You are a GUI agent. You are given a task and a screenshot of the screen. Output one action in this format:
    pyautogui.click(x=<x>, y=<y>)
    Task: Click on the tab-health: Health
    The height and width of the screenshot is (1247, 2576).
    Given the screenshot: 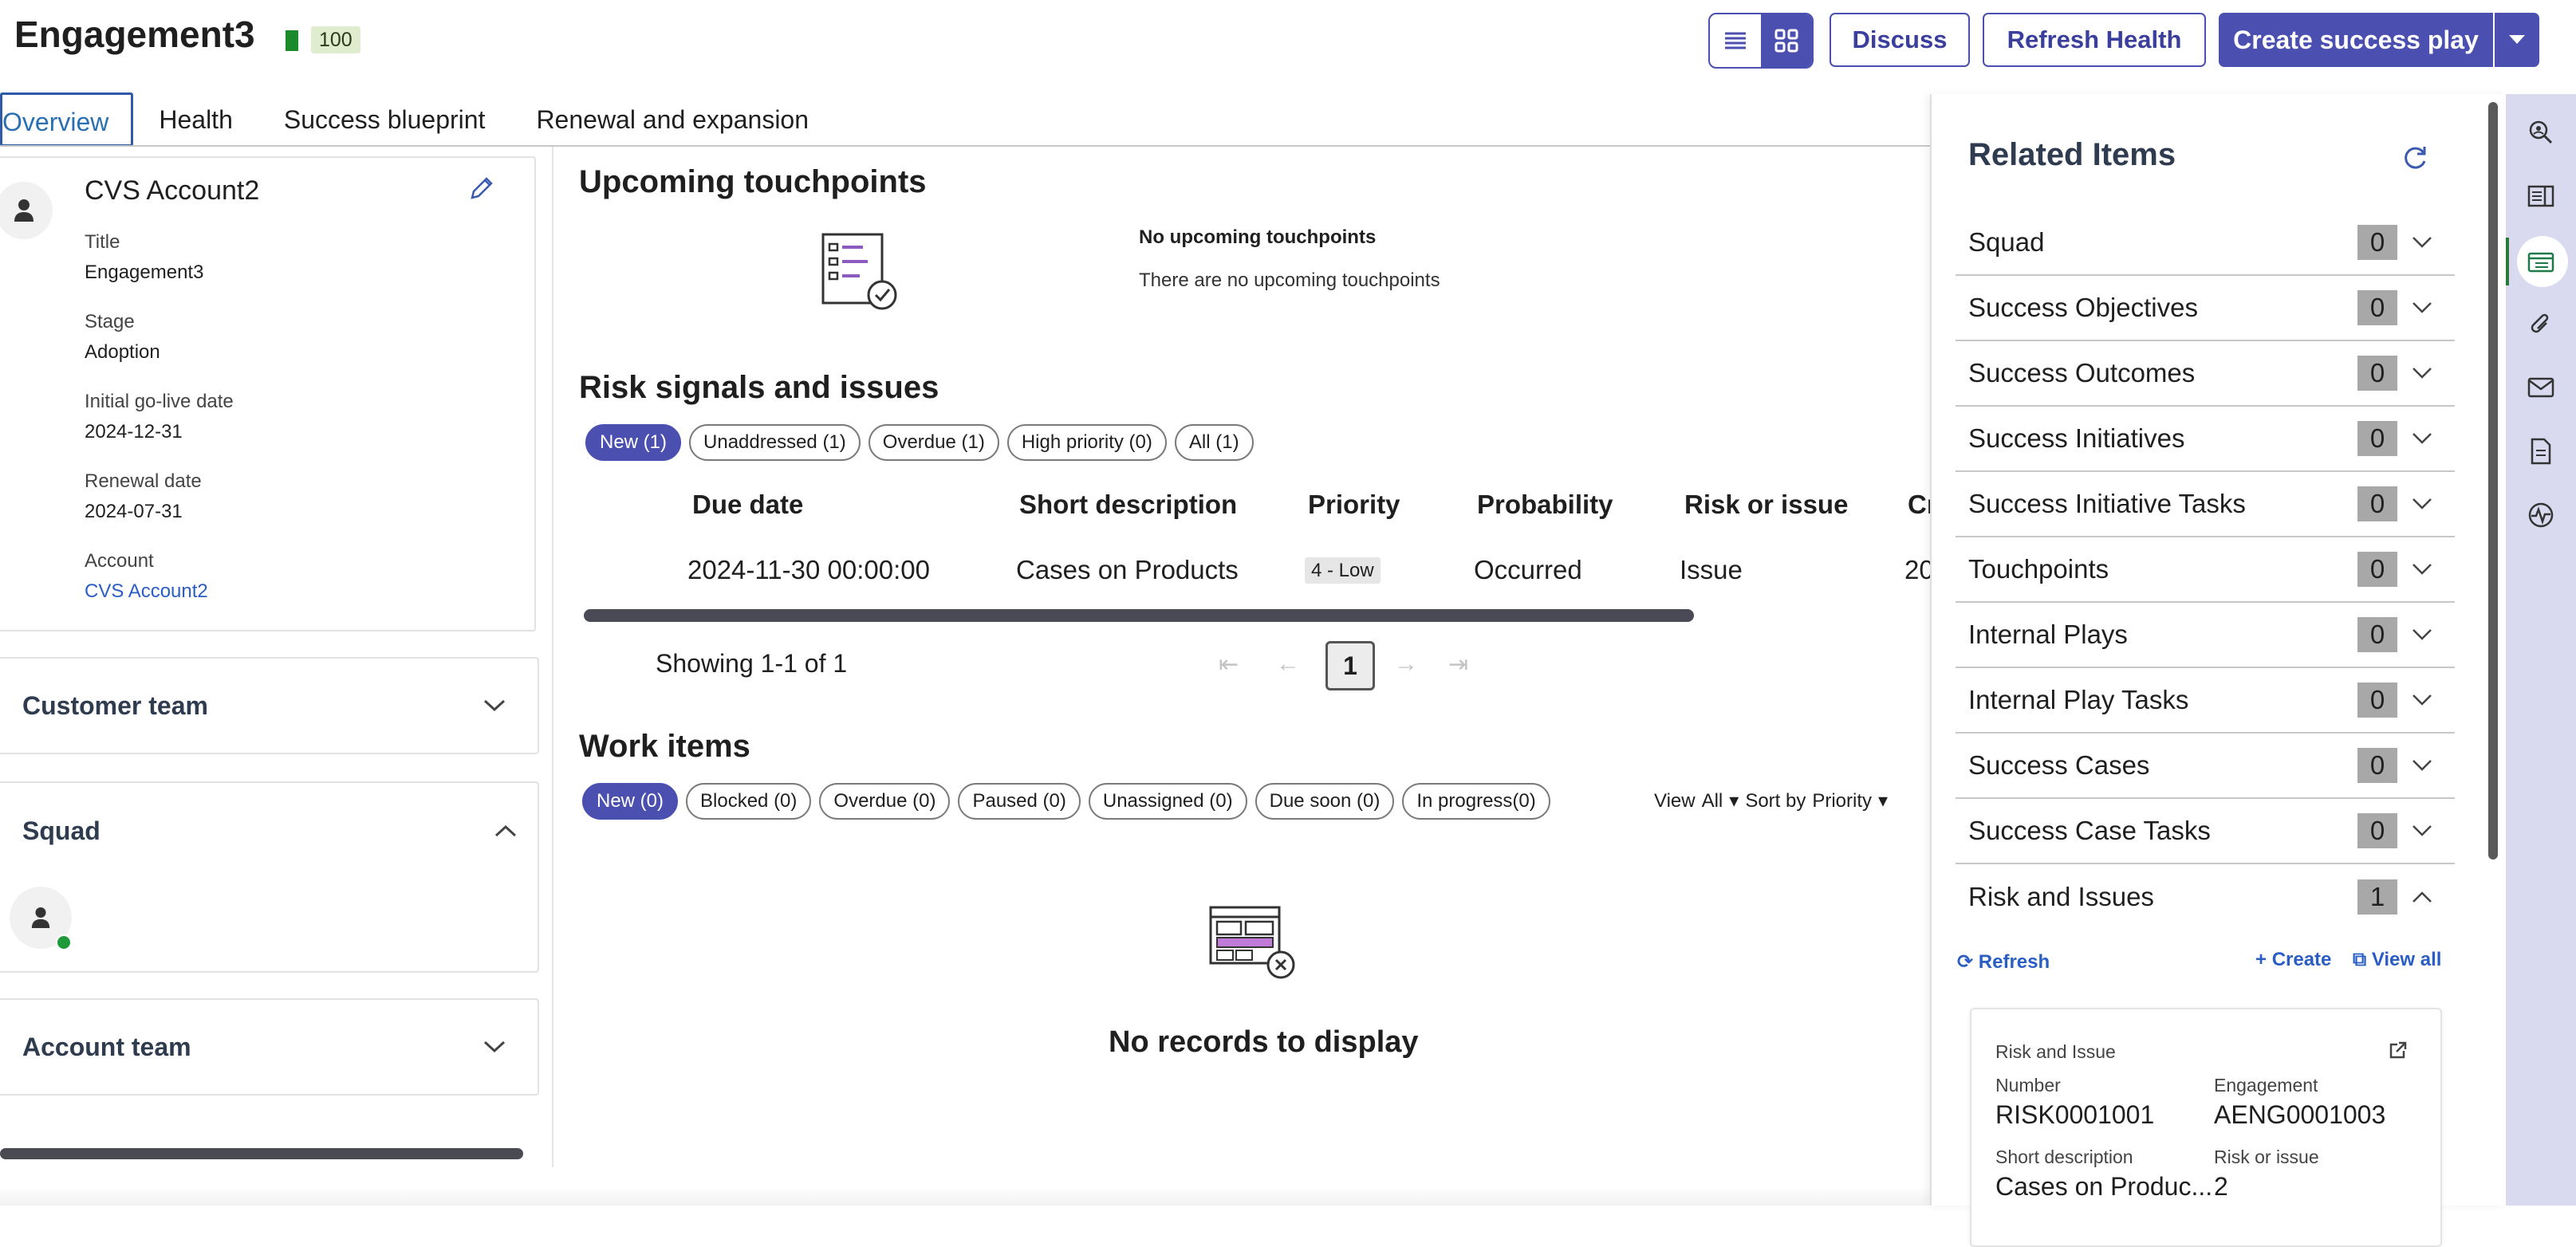 What is the action you would take?
    pyautogui.click(x=195, y=119)
    